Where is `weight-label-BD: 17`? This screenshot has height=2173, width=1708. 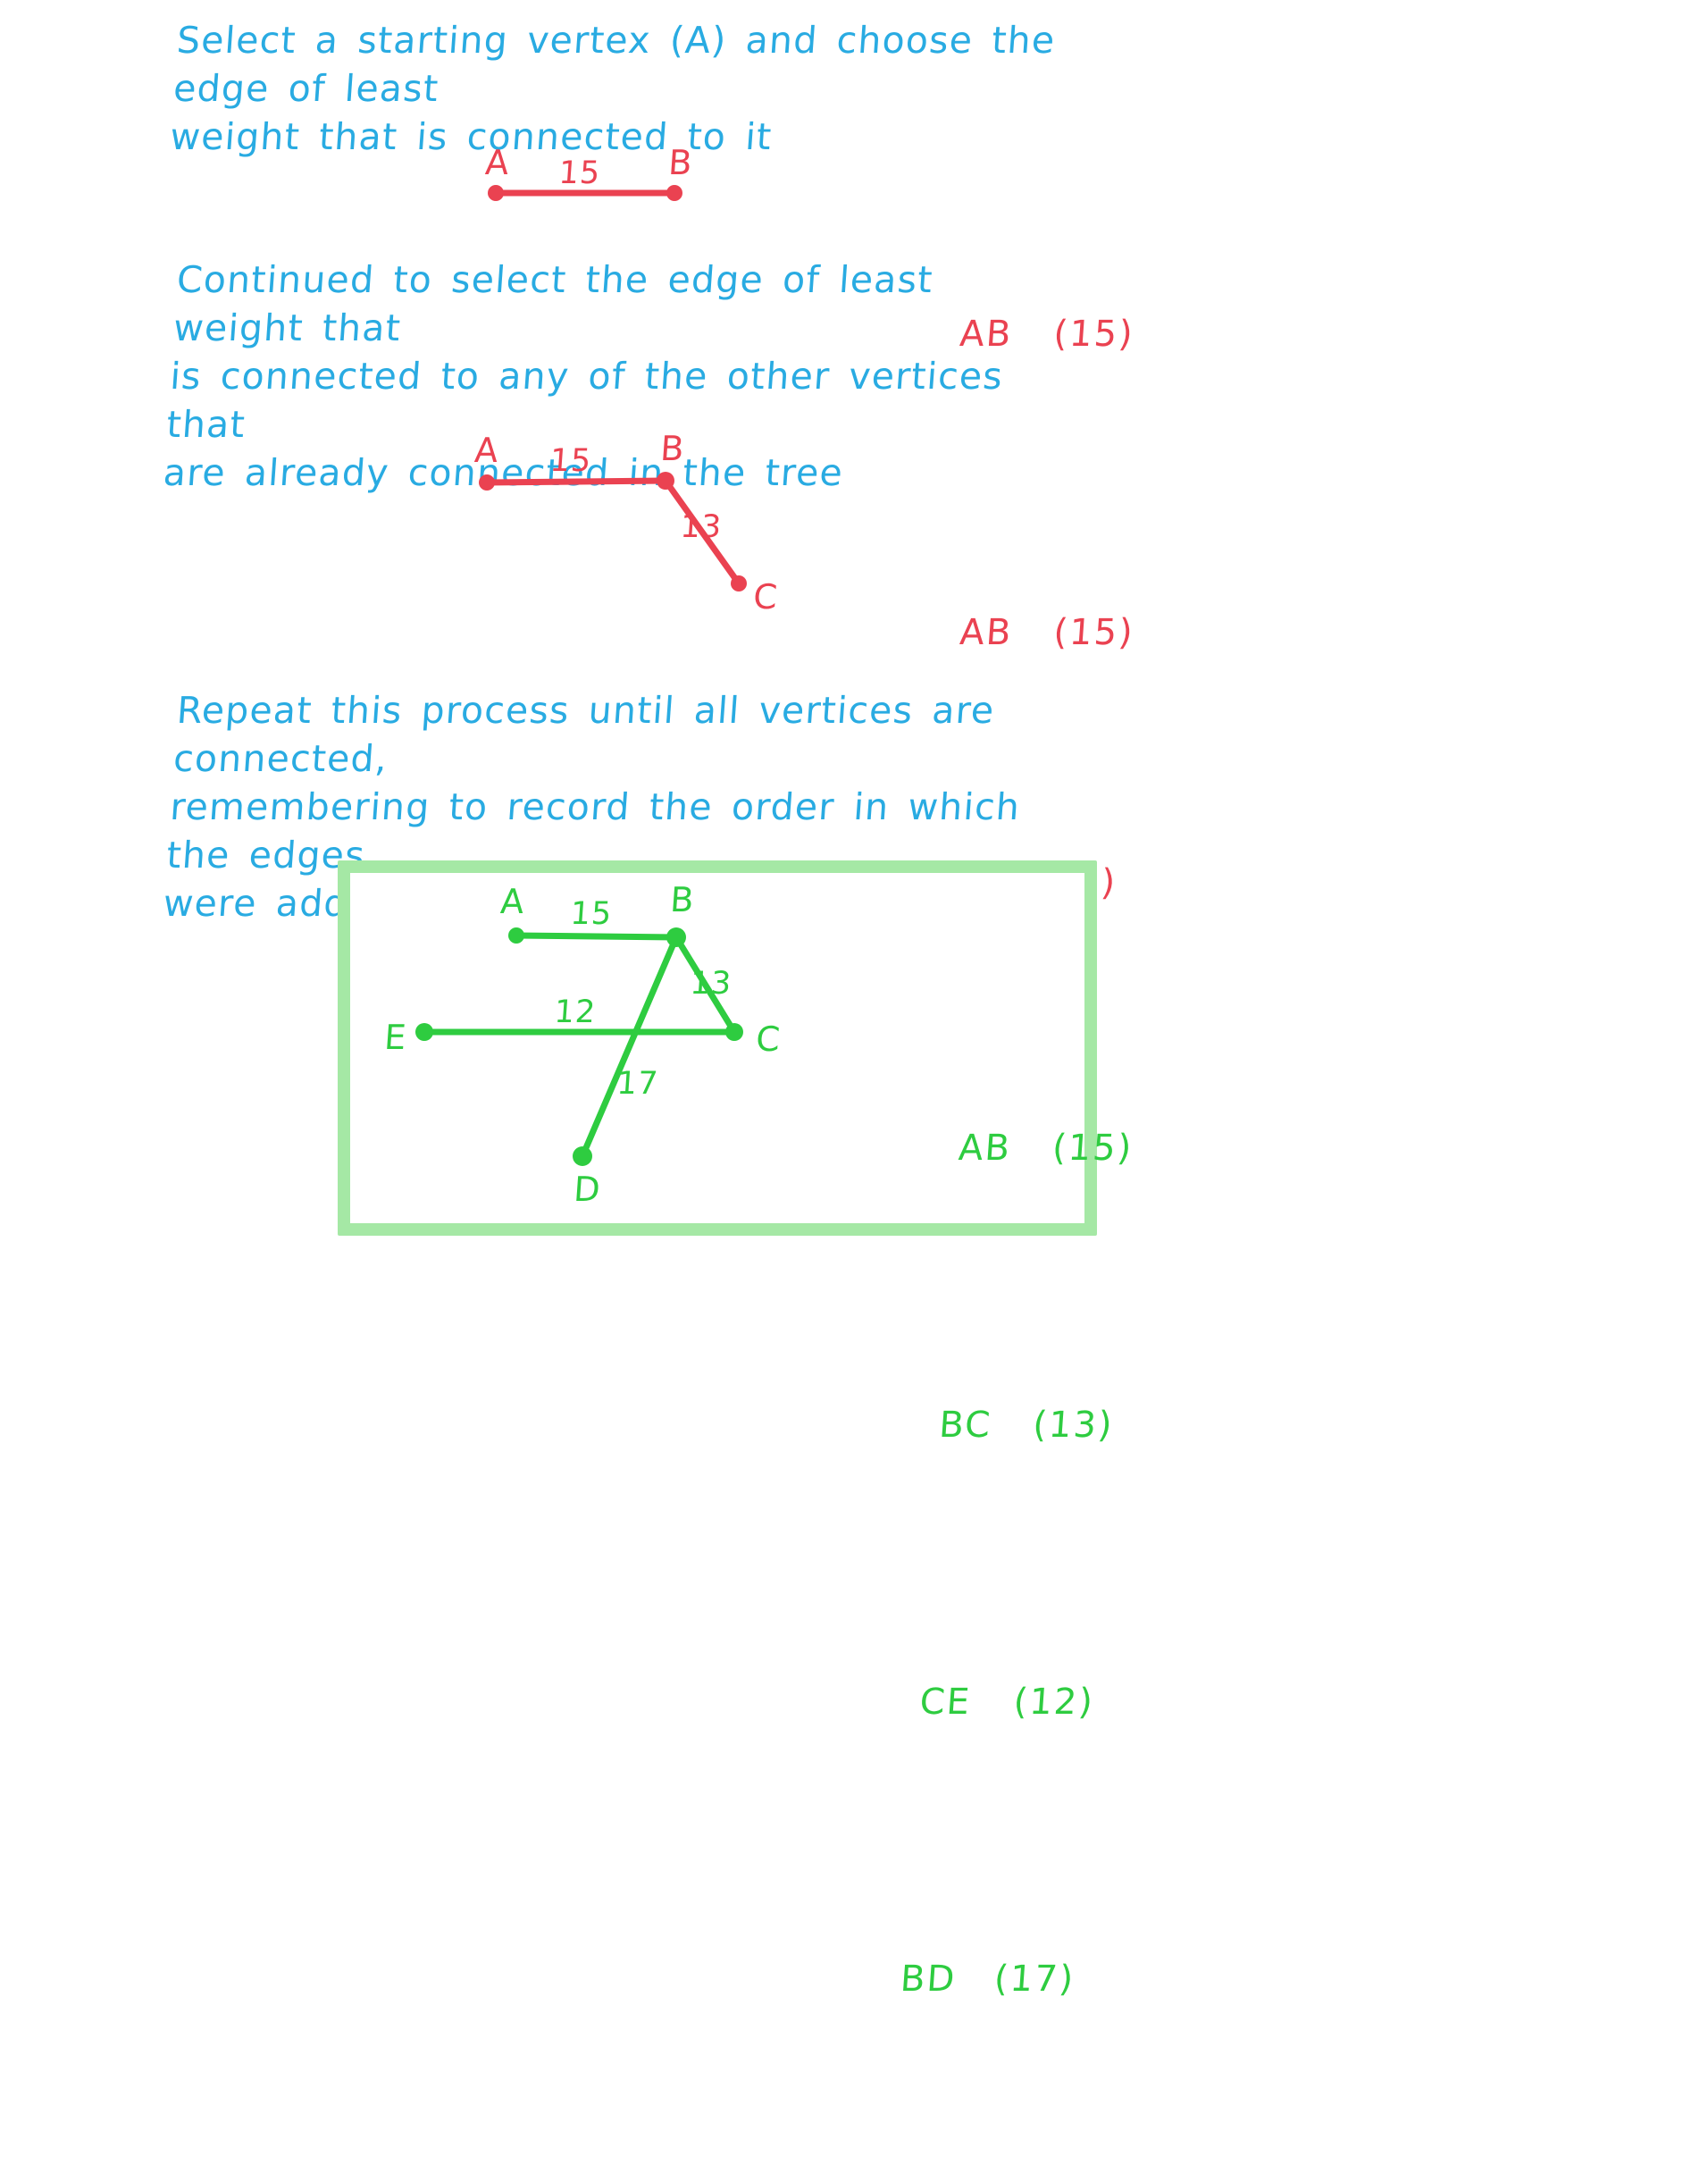
weight-label-BD: 17 is located at coordinates (637, 1084).